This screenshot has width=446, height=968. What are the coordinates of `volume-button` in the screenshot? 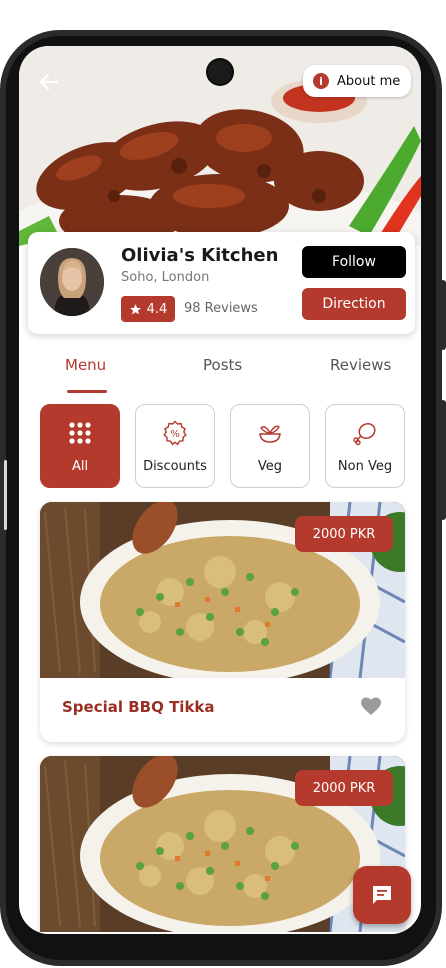 It's located at (443, 315).